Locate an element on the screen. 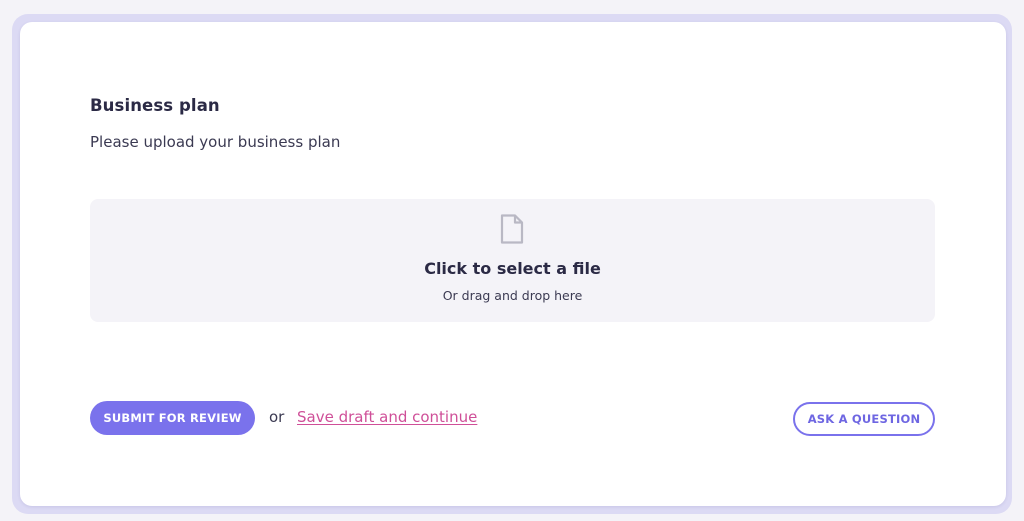 The height and width of the screenshot is (521, 1024). file-icon is located at coordinates (512, 229).